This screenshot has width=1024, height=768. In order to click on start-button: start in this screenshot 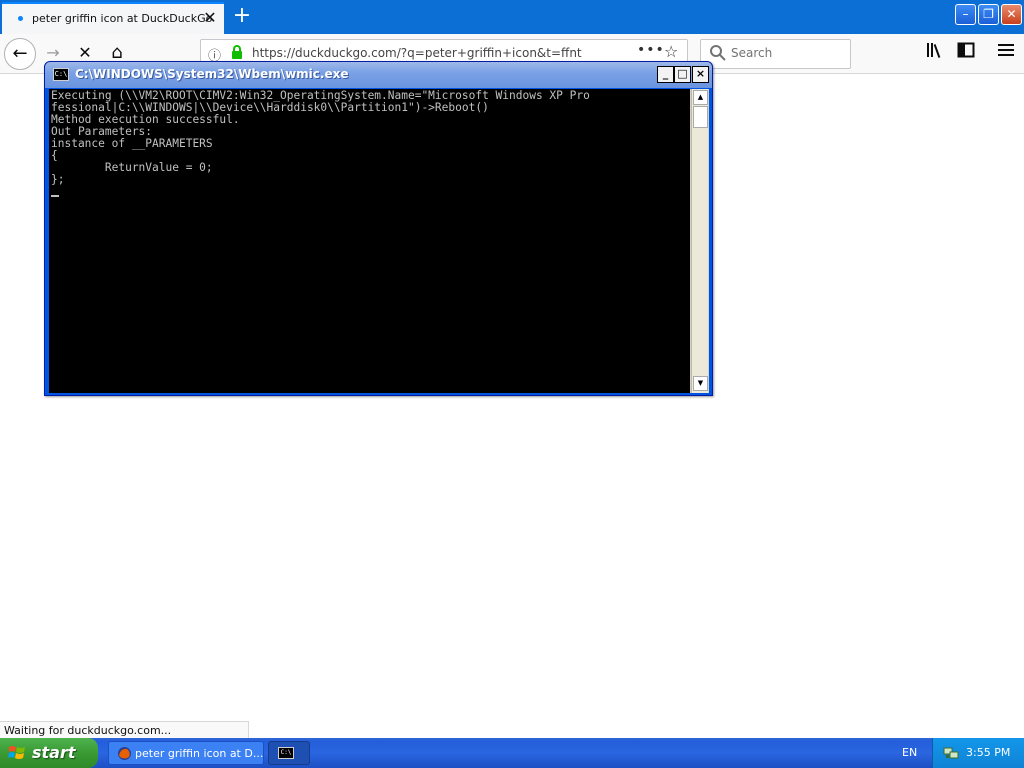, I will do `click(49, 753)`.